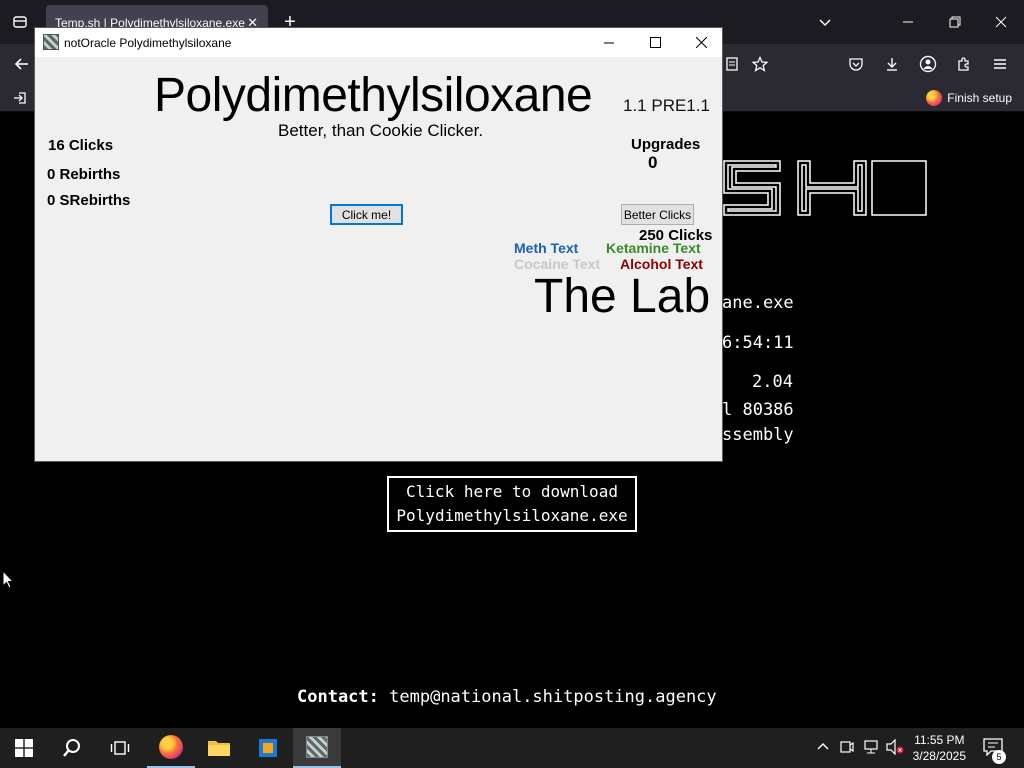 Image resolution: width=1024 pixels, height=768 pixels. Describe the element at coordinates (892, 64) in the screenshot. I see `download-icon` at that location.